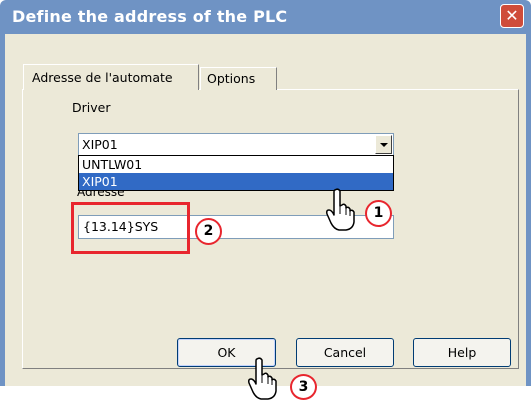  What do you see at coordinates (303, 387) in the screenshot?
I see `step-badge-3: 3` at bounding box center [303, 387].